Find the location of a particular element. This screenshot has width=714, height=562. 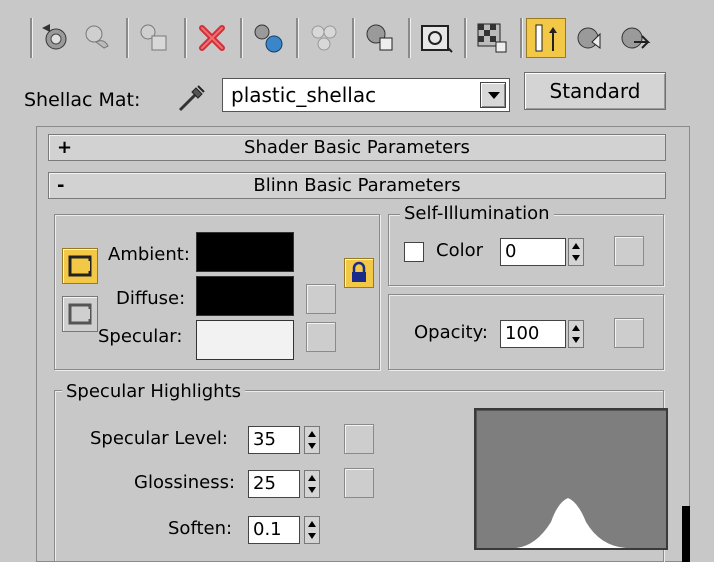

make-copy-icon is located at coordinates (268, 38).